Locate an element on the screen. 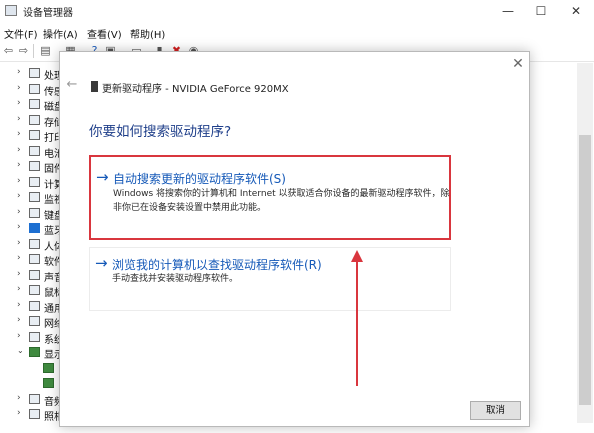 This screenshot has width=594, height=433. camera-icon is located at coordinates (34, 414).